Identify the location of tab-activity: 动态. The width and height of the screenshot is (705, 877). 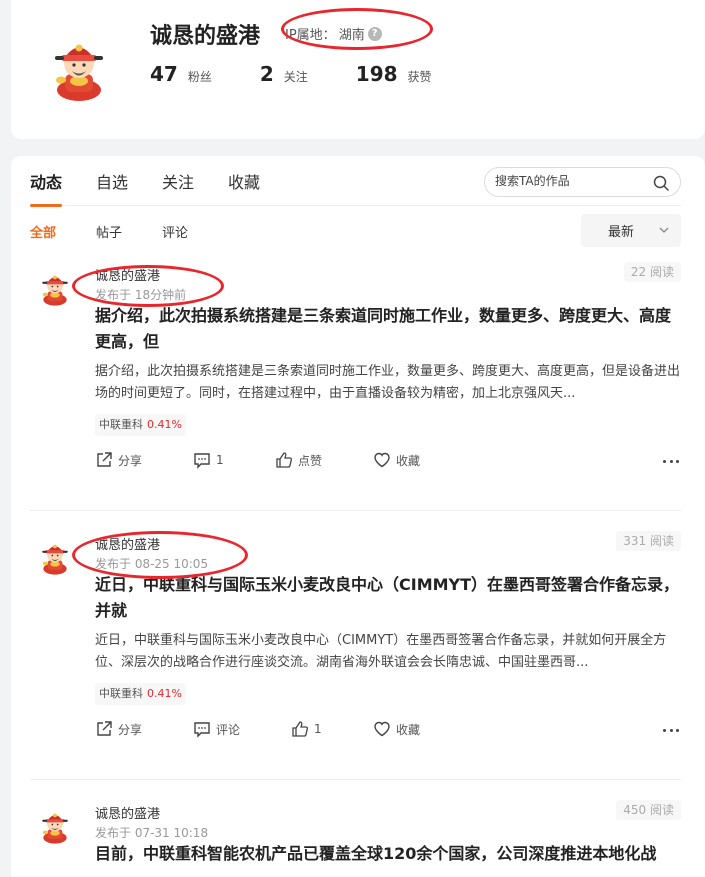
(46, 189).